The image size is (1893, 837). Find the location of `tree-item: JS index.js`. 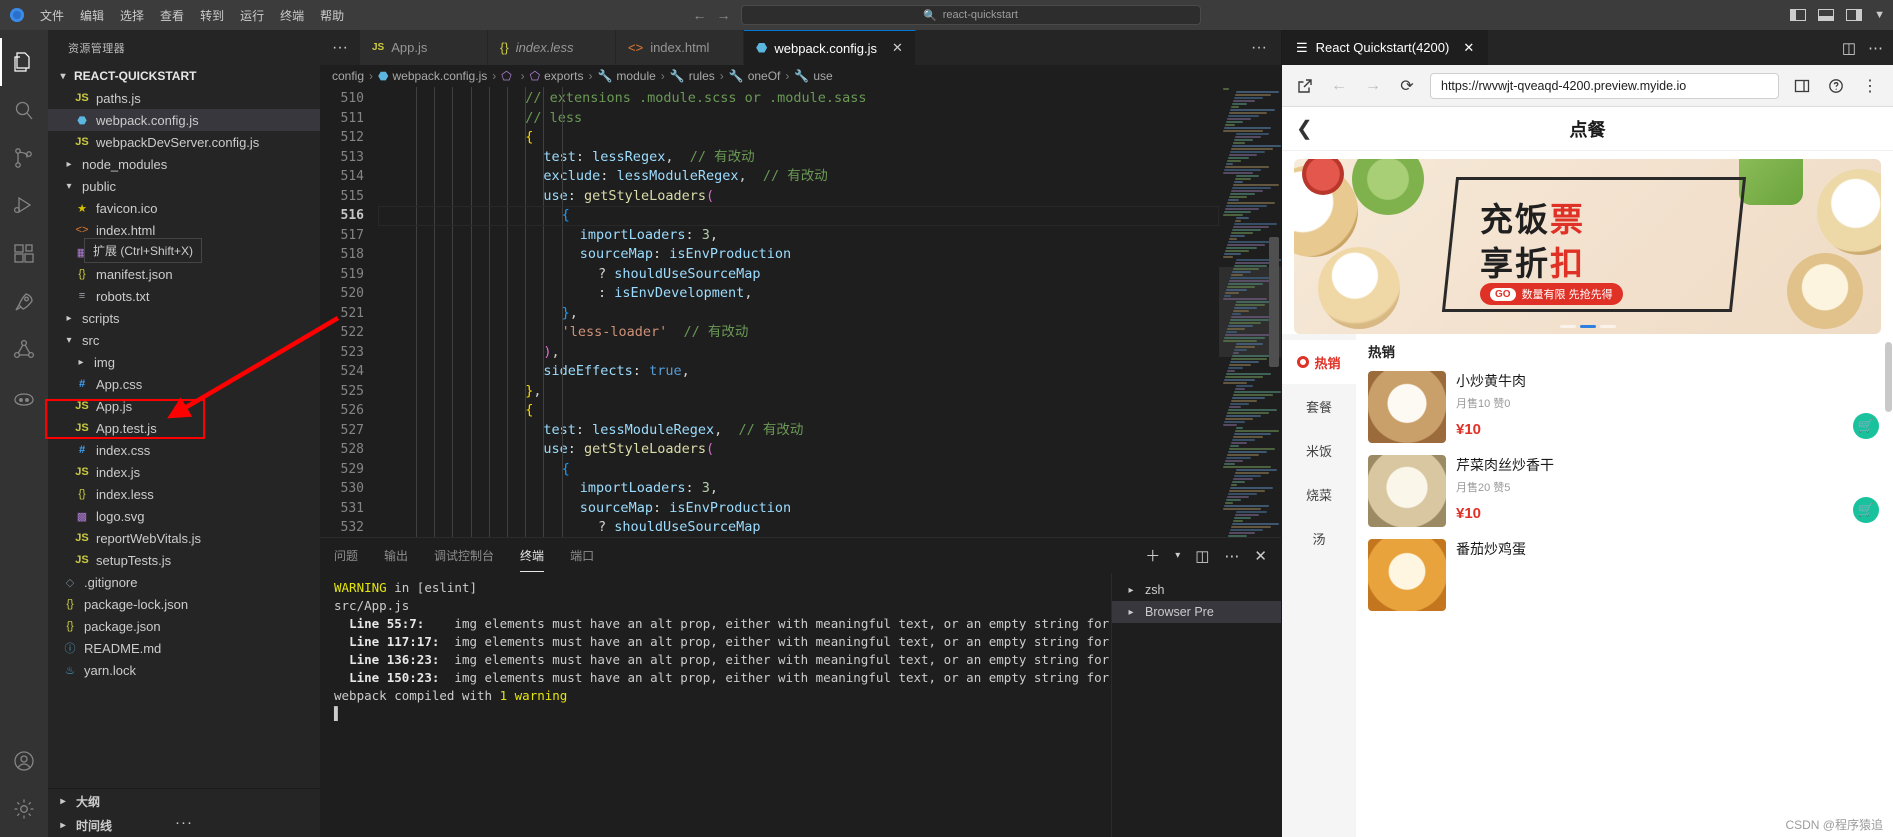

tree-item: JS index.js is located at coordinates (184, 472).